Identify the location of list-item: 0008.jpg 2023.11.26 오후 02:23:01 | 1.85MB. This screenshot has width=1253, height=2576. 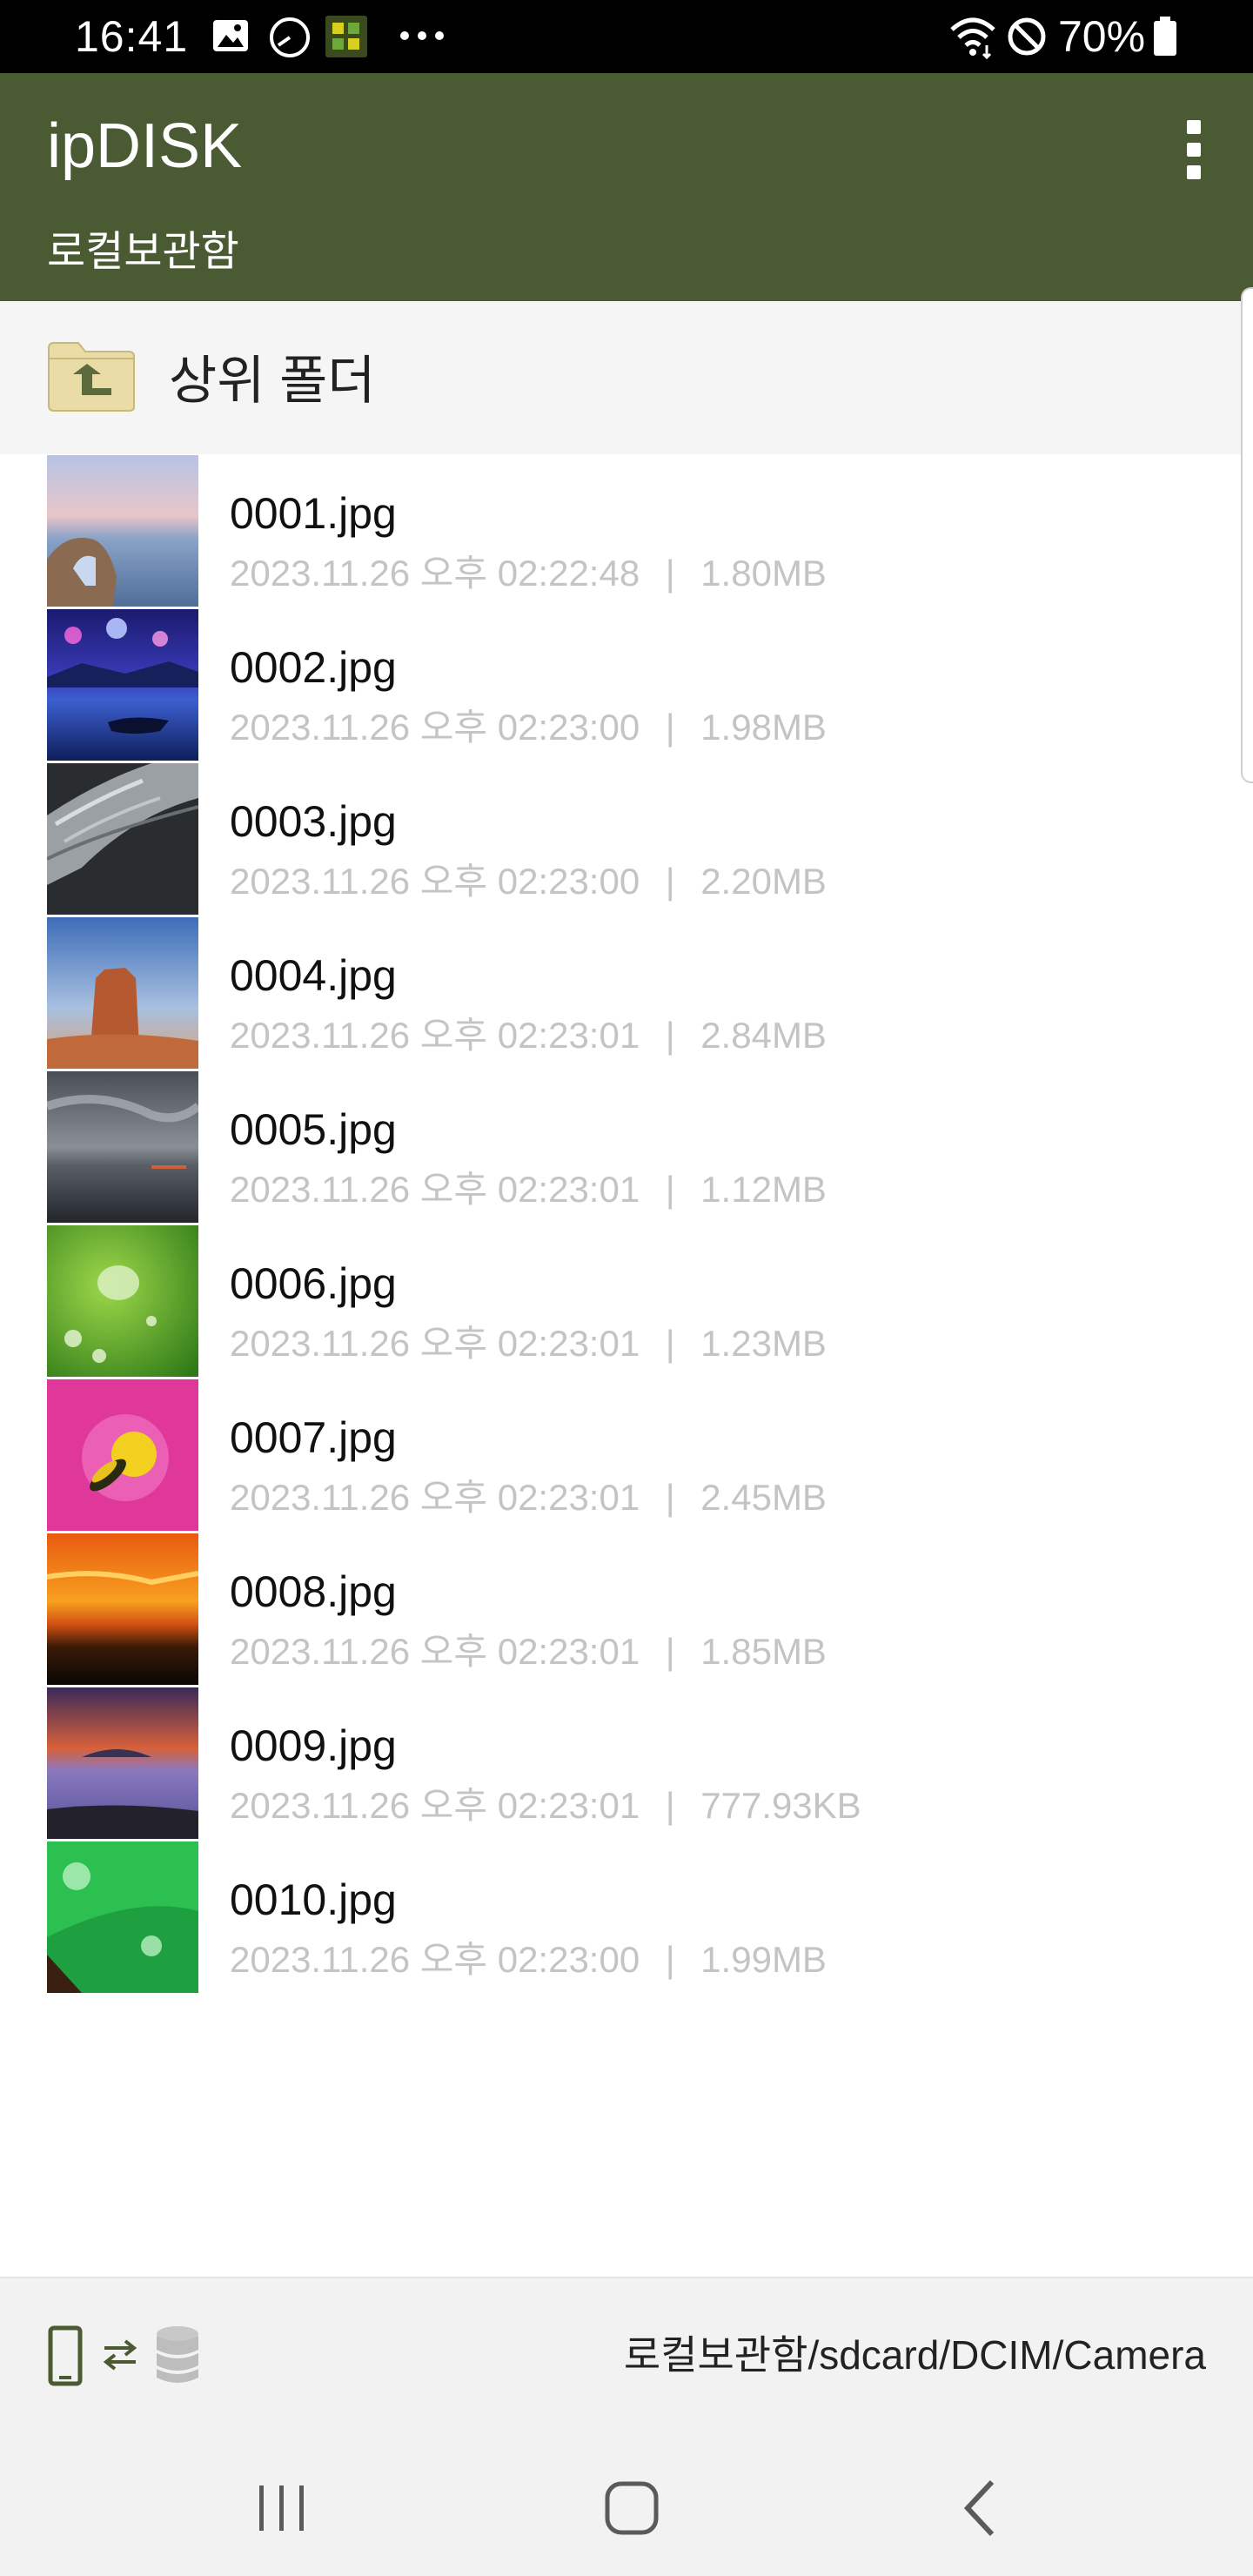
(626, 1610).